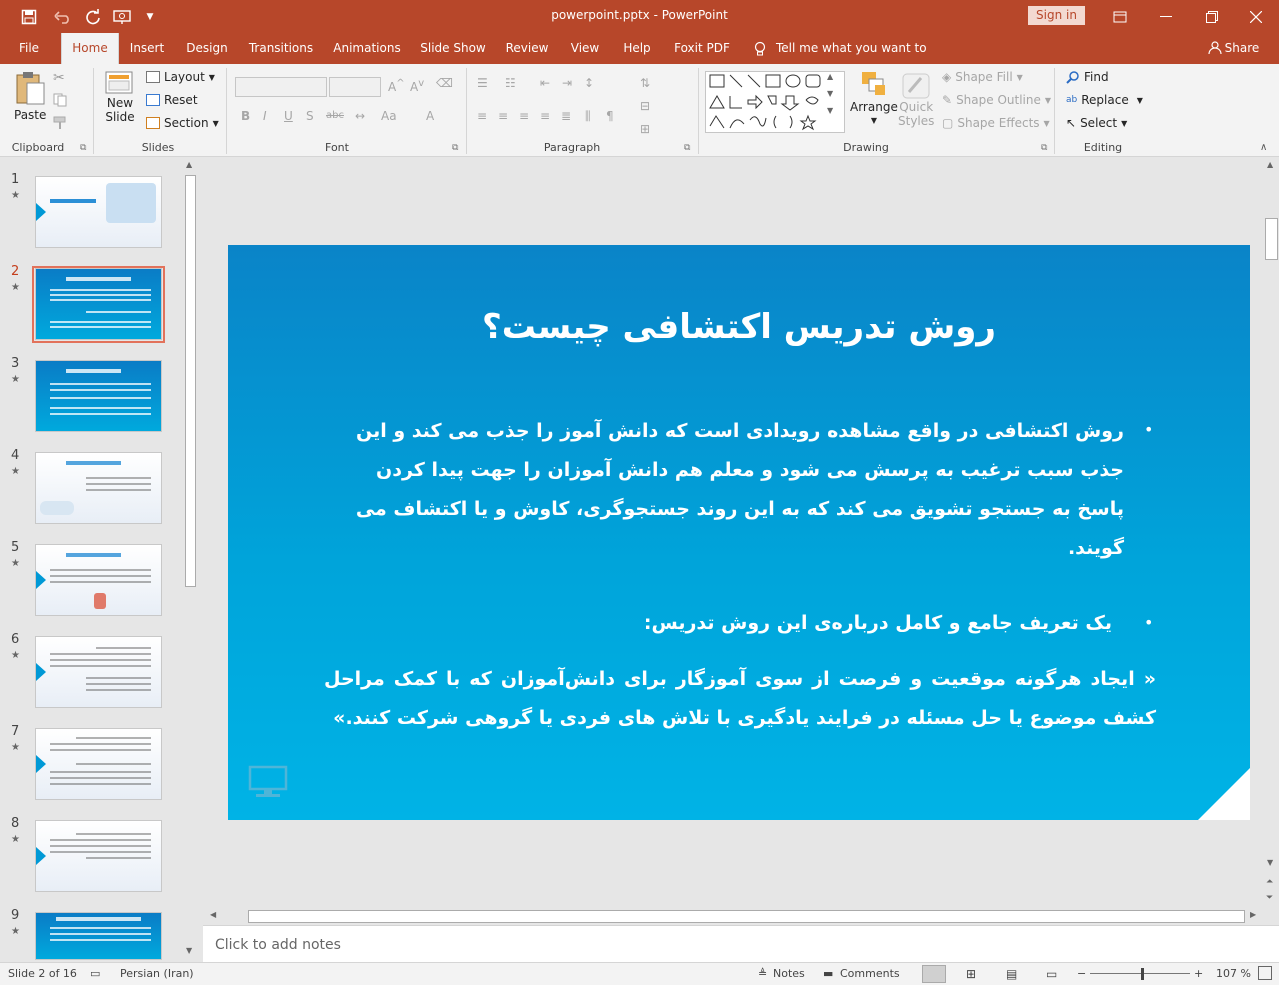  I want to click on slide-vertical-scrollbar, so click(1271, 533).